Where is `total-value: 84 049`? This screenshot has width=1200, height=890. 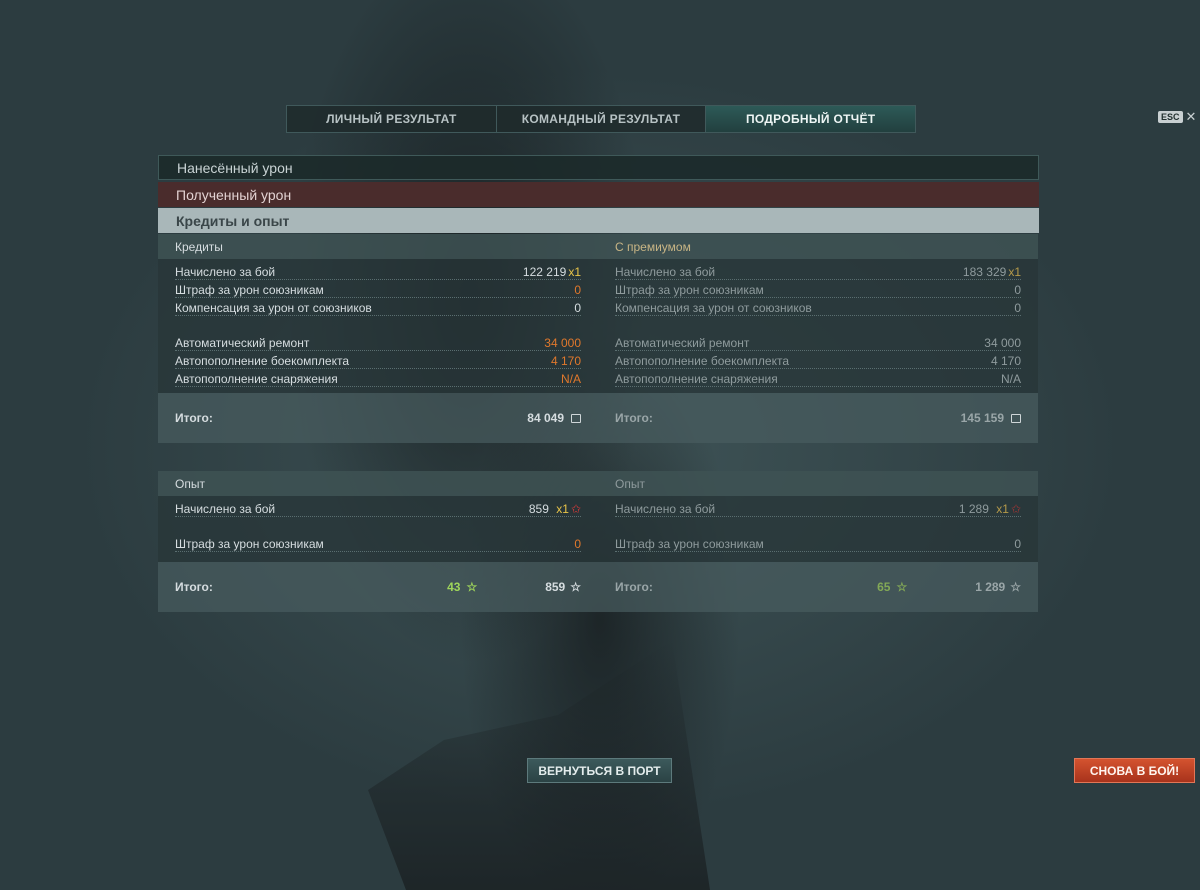 total-value: 84 049 is located at coordinates (554, 418).